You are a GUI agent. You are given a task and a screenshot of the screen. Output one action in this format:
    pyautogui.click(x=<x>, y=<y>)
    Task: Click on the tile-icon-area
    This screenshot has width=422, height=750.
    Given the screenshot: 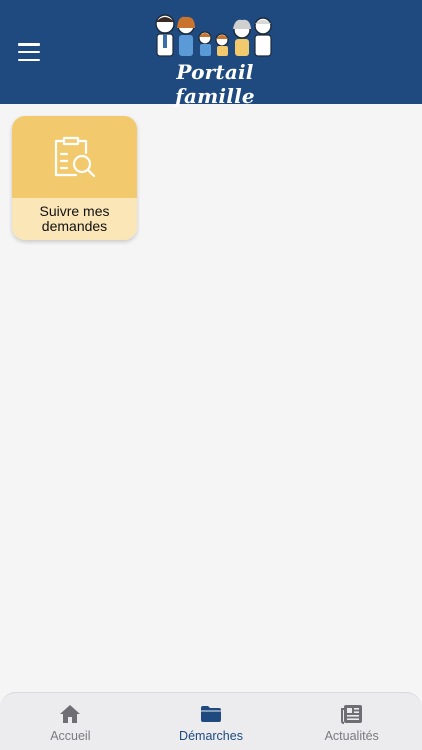 What is the action you would take?
    pyautogui.click(x=74, y=157)
    